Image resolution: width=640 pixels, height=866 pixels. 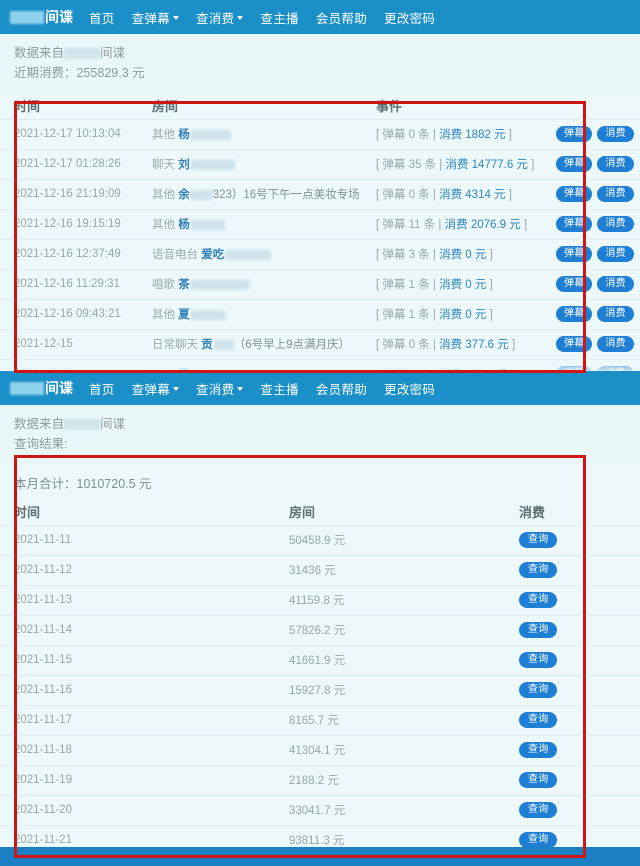 I want to click on cell-event: [ 弹幕 35 条 | 消费 14777.6 元 ], so click(x=451, y=164).